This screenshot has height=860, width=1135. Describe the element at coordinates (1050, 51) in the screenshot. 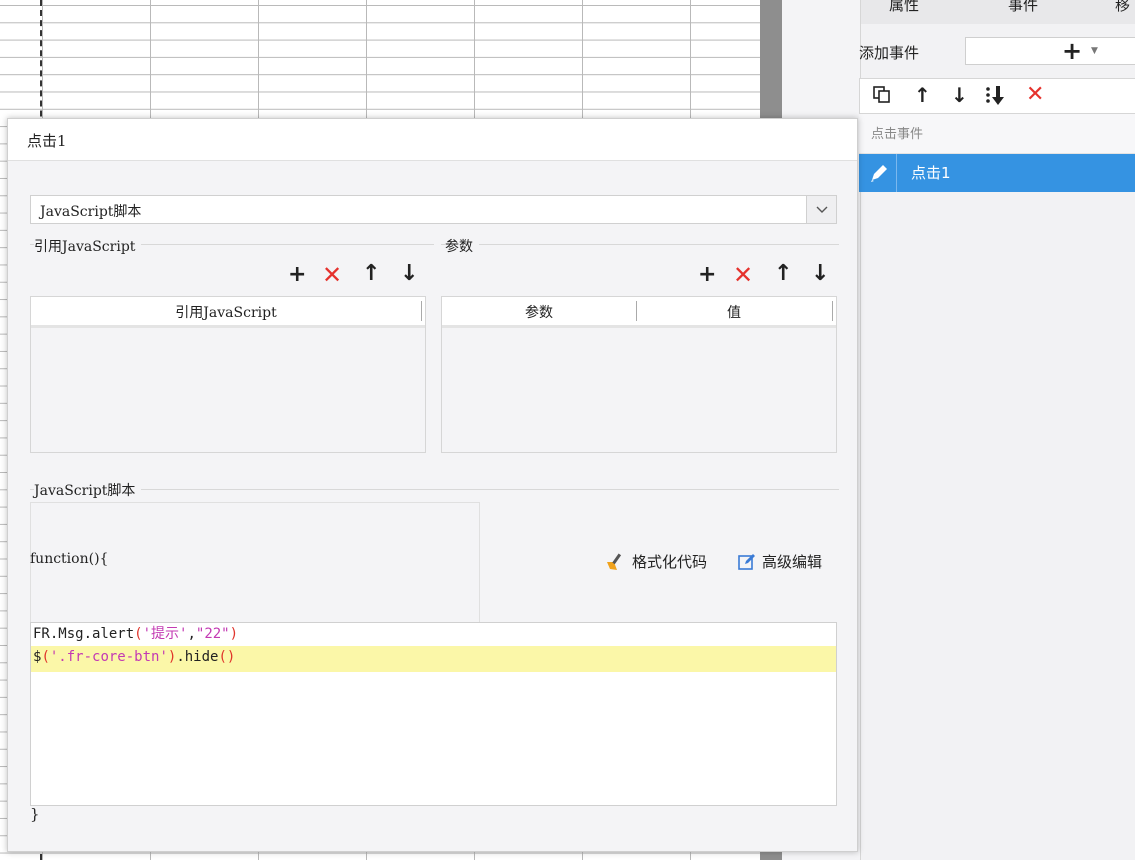

I see `add-event-dropdown: + ▼` at that location.